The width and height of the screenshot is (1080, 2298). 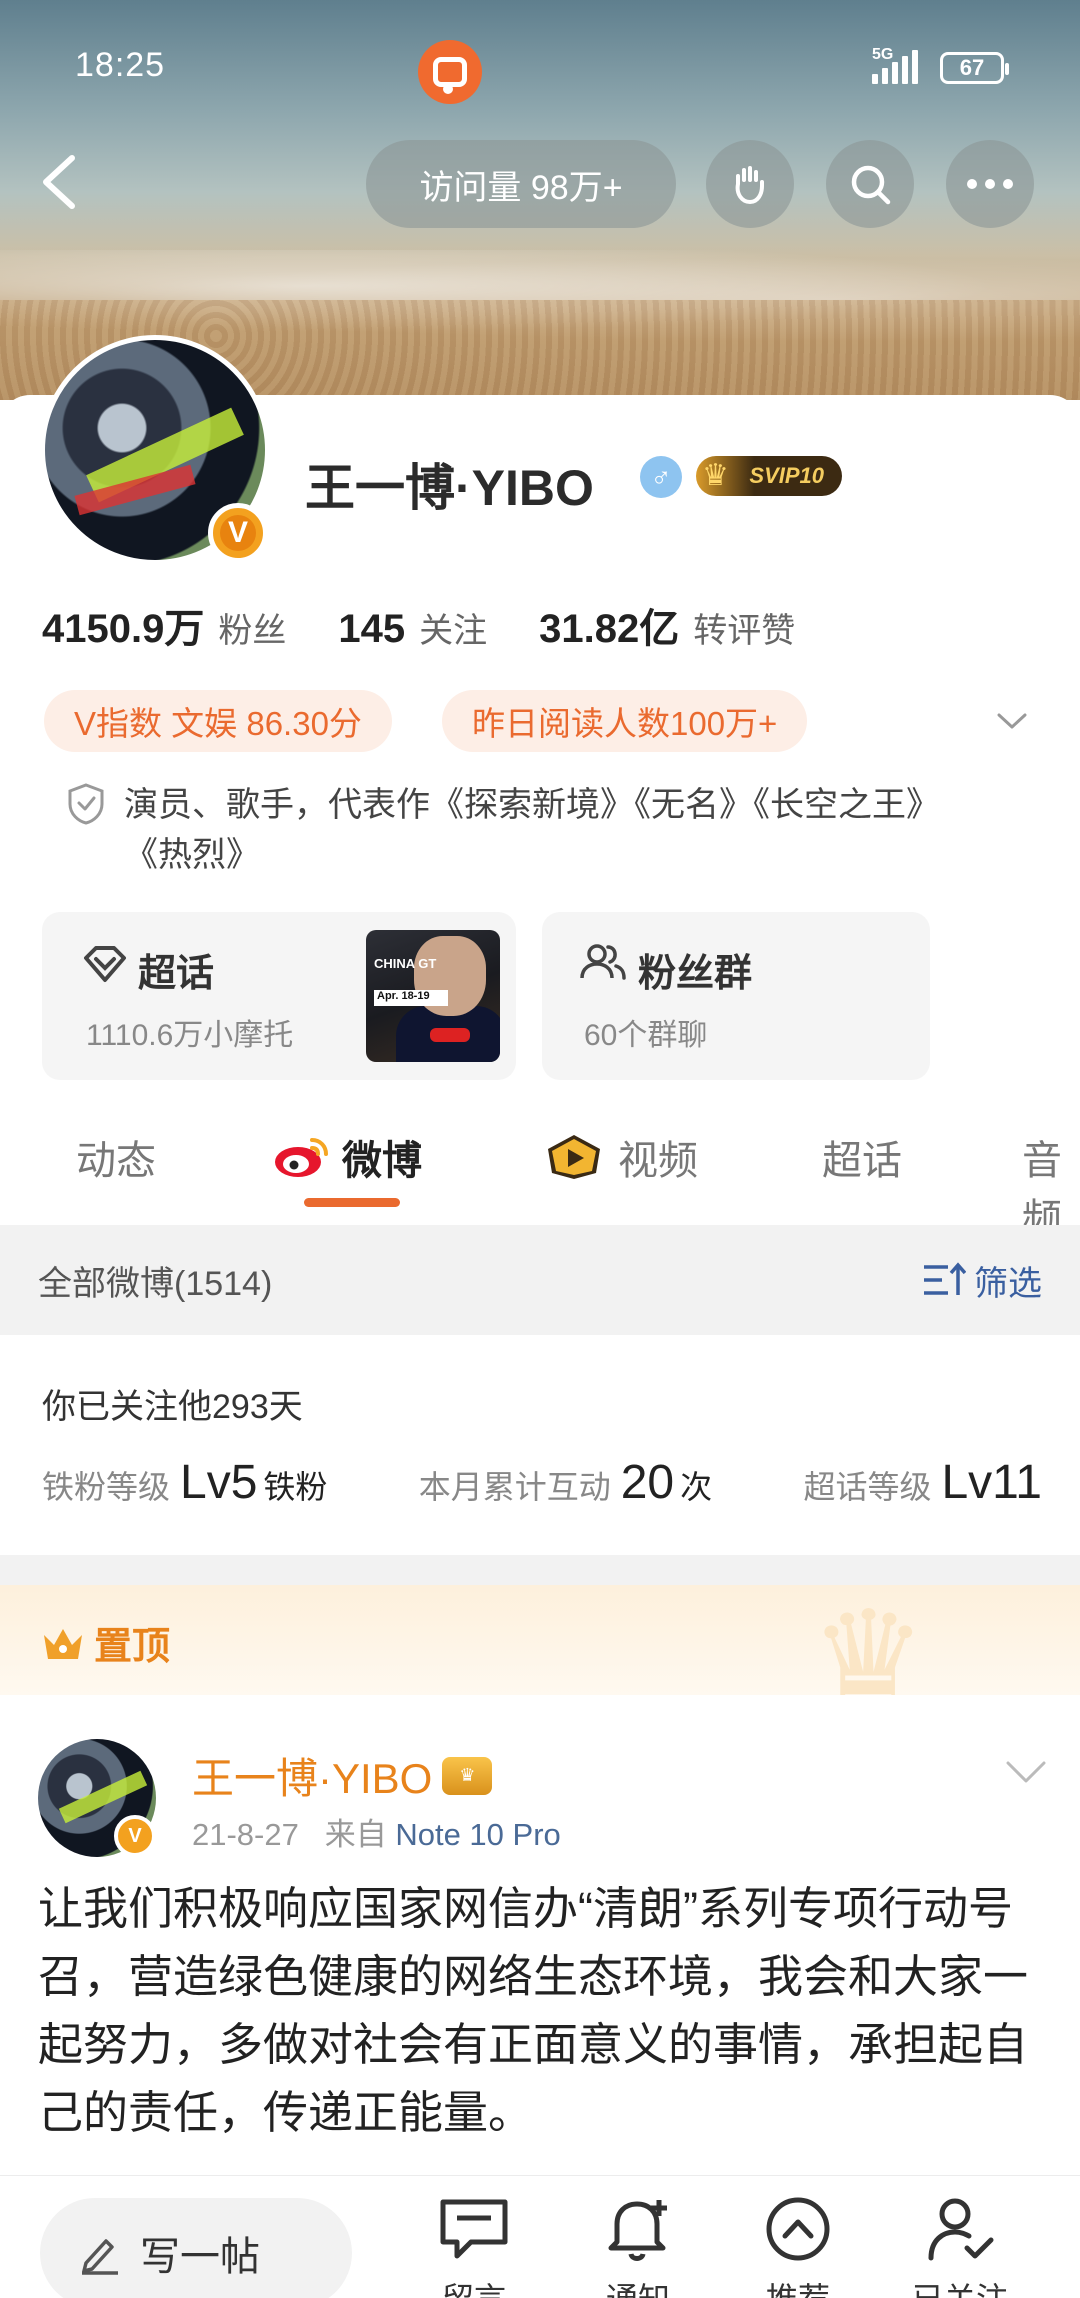 What do you see at coordinates (245, 1834) in the screenshot?
I see `post-date: 21-8-27` at bounding box center [245, 1834].